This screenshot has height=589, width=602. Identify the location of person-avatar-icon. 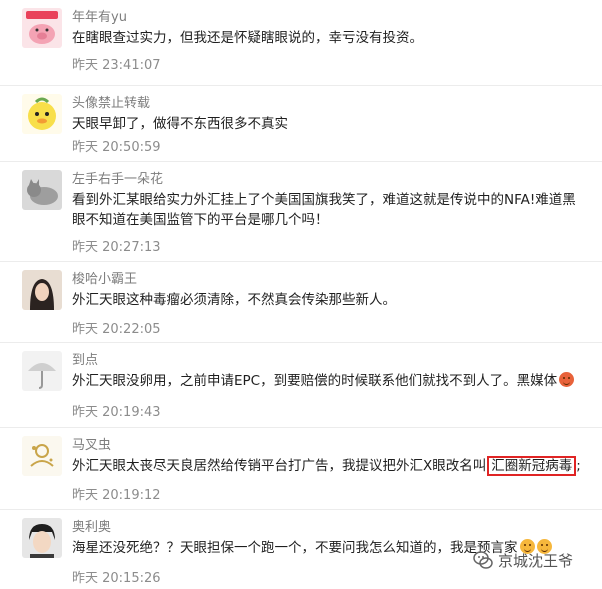
(42, 290).